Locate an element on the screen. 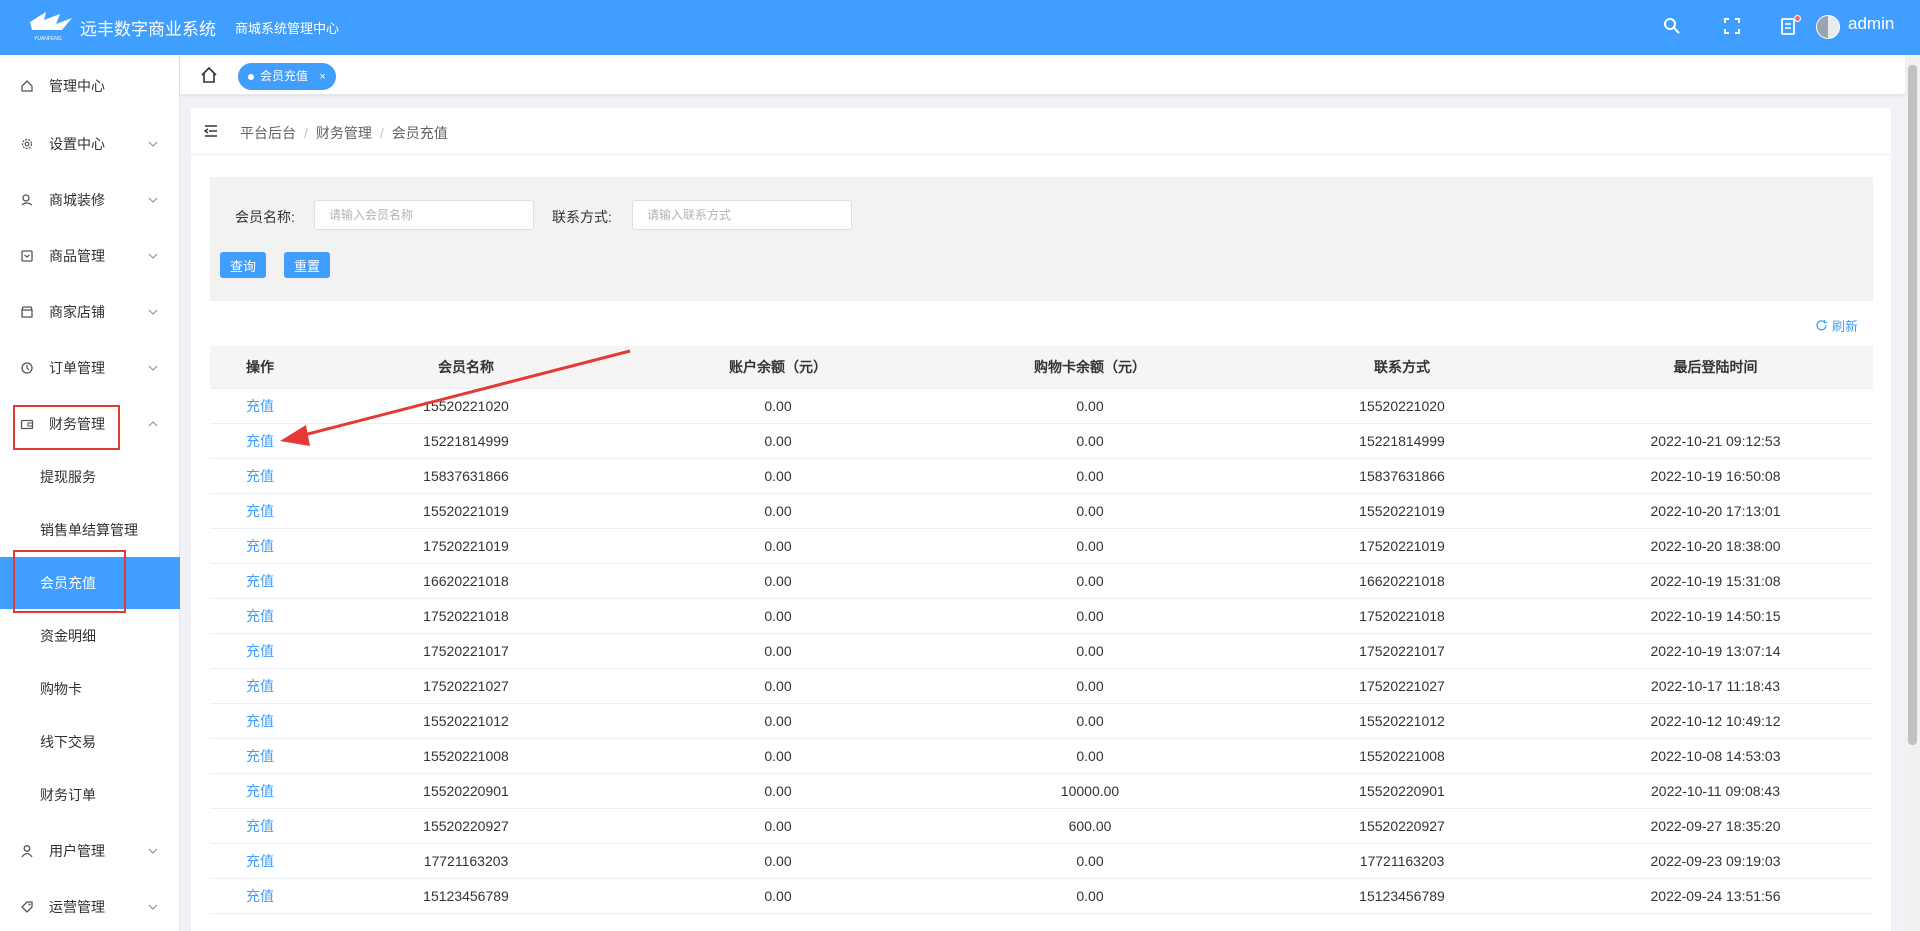 The height and width of the screenshot is (931, 1920). table-cell: 15520221012 is located at coordinates (1402, 721).